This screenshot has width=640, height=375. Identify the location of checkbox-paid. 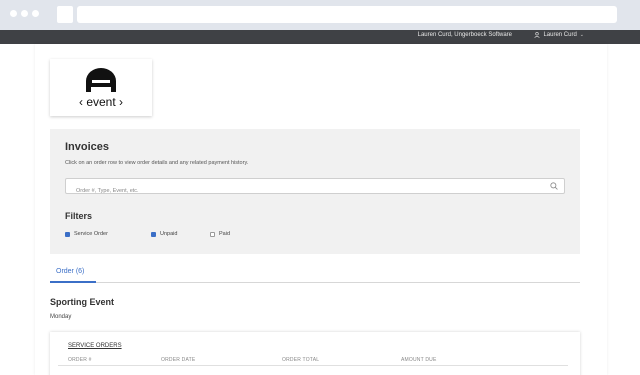
(212, 234).